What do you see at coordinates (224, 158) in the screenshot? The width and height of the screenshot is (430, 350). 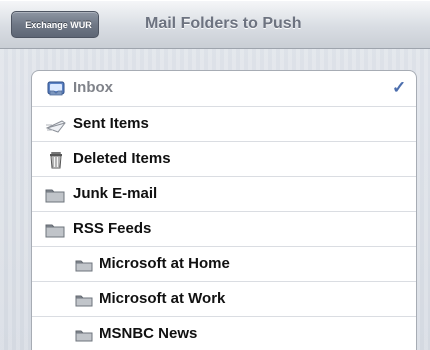 I see `folder-row-deleted-items: Deleted Items` at bounding box center [224, 158].